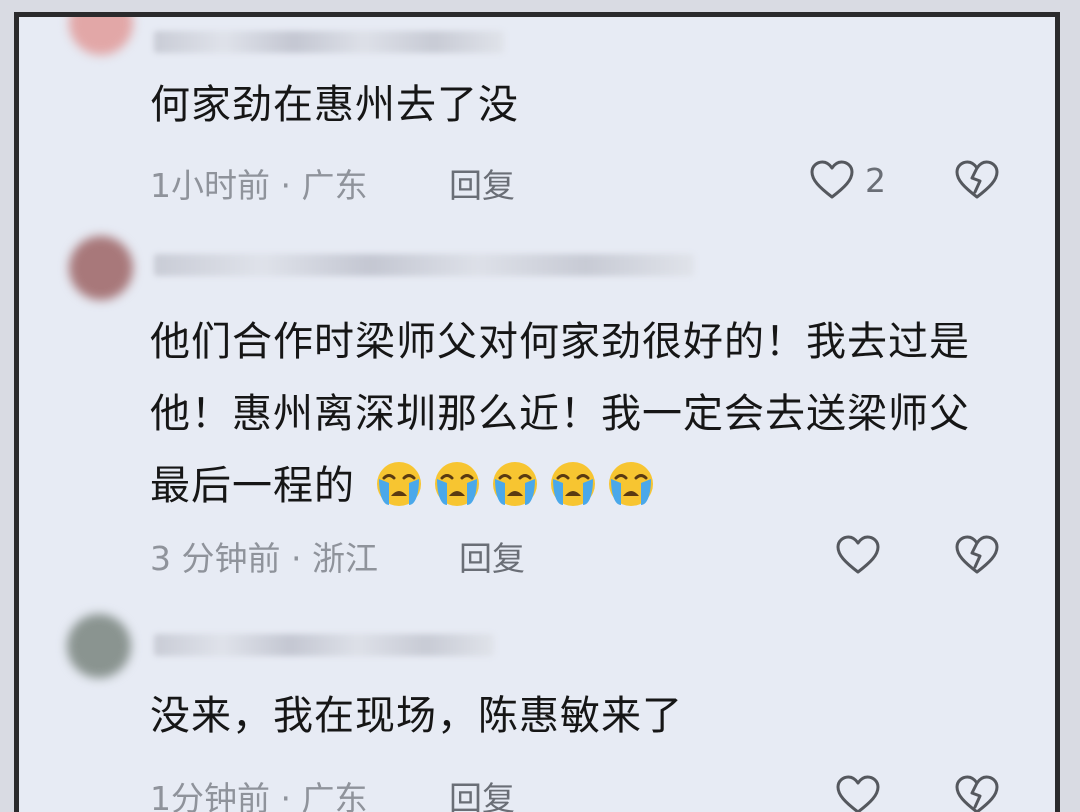 Image resolution: width=1080 pixels, height=812 pixels. I want to click on comment-meta: 1小时前 · 广东, so click(259, 183).